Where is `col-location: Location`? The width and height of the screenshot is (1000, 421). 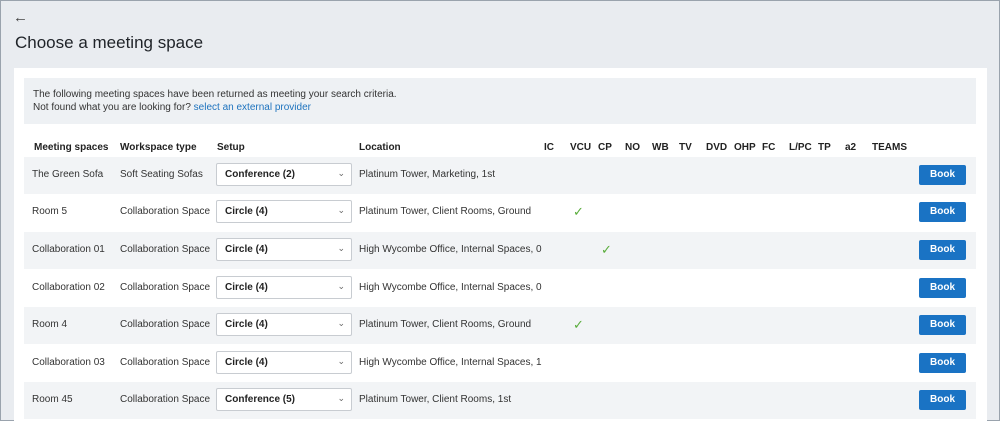
col-location: Location is located at coordinates (380, 147).